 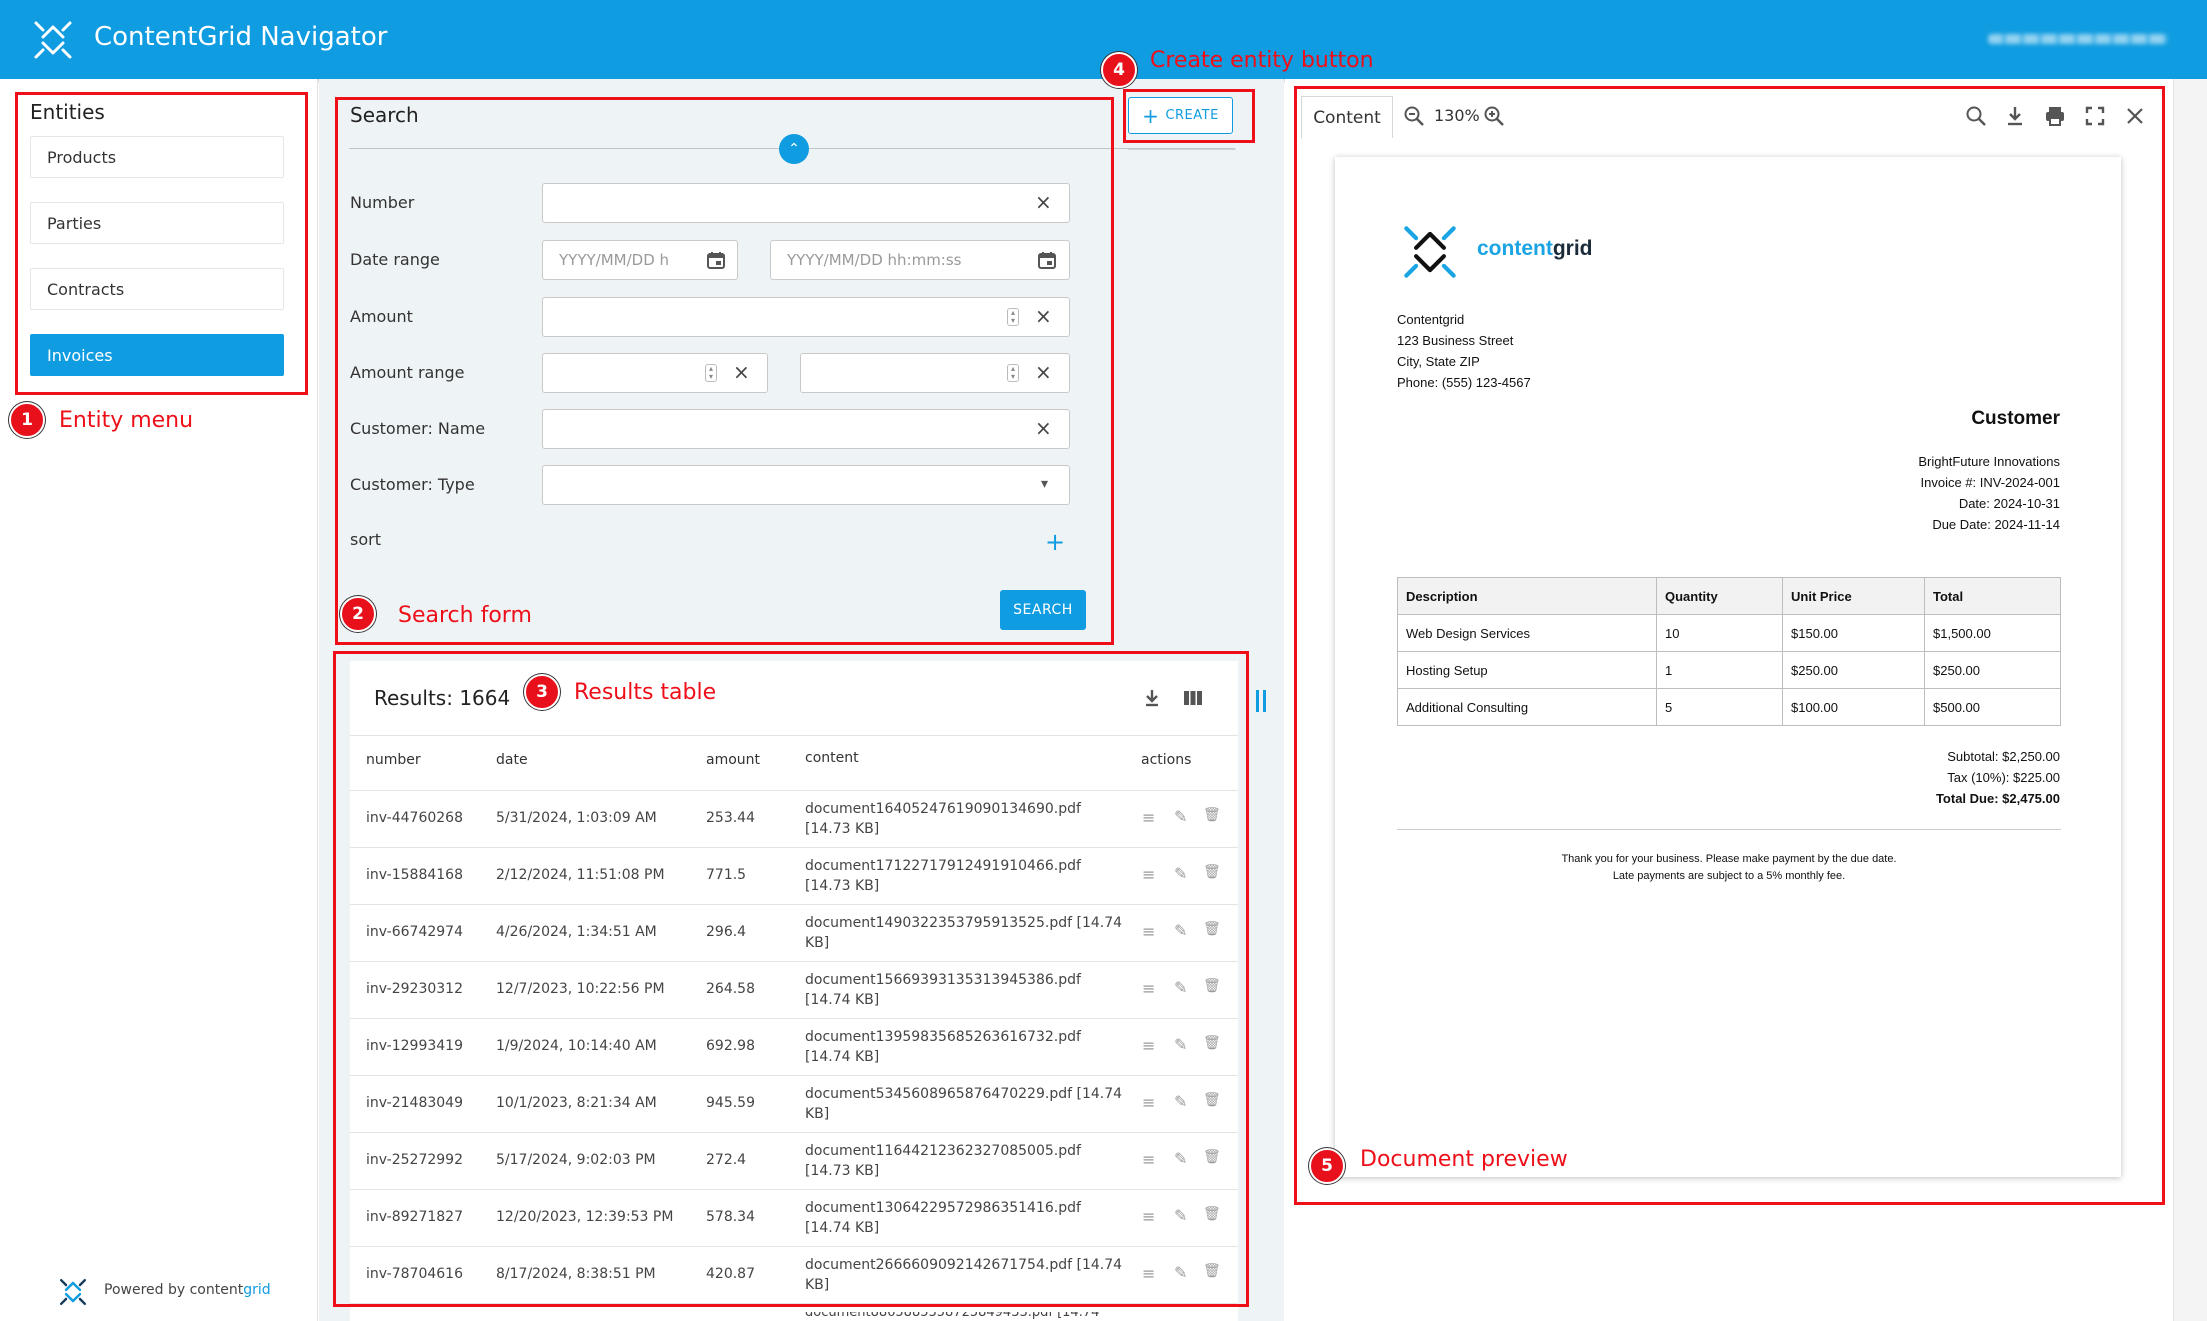 What do you see at coordinates (1327, 1166) in the screenshot?
I see `annotation-badge: 5` at bounding box center [1327, 1166].